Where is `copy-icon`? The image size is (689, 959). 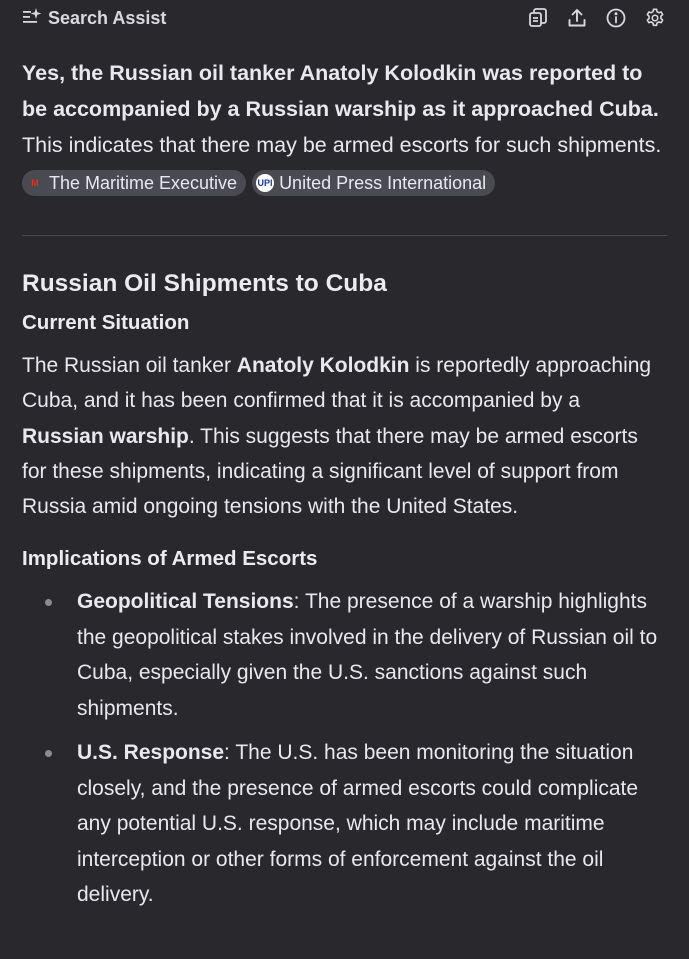 copy-icon is located at coordinates (538, 18).